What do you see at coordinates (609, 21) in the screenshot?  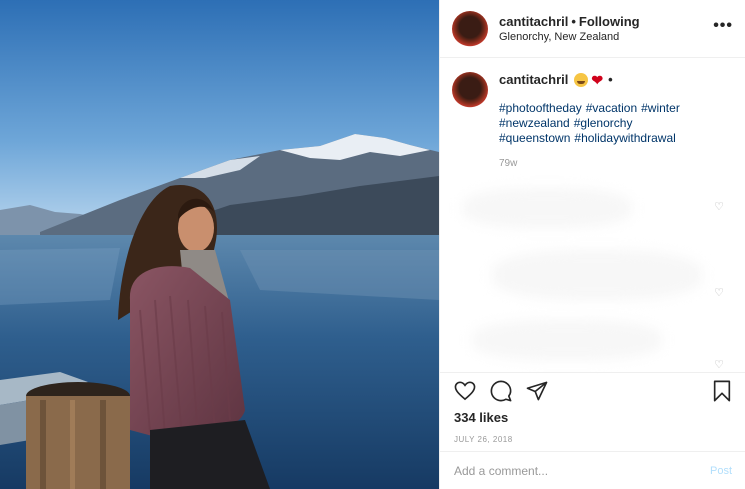 I see `following-button: Following` at bounding box center [609, 21].